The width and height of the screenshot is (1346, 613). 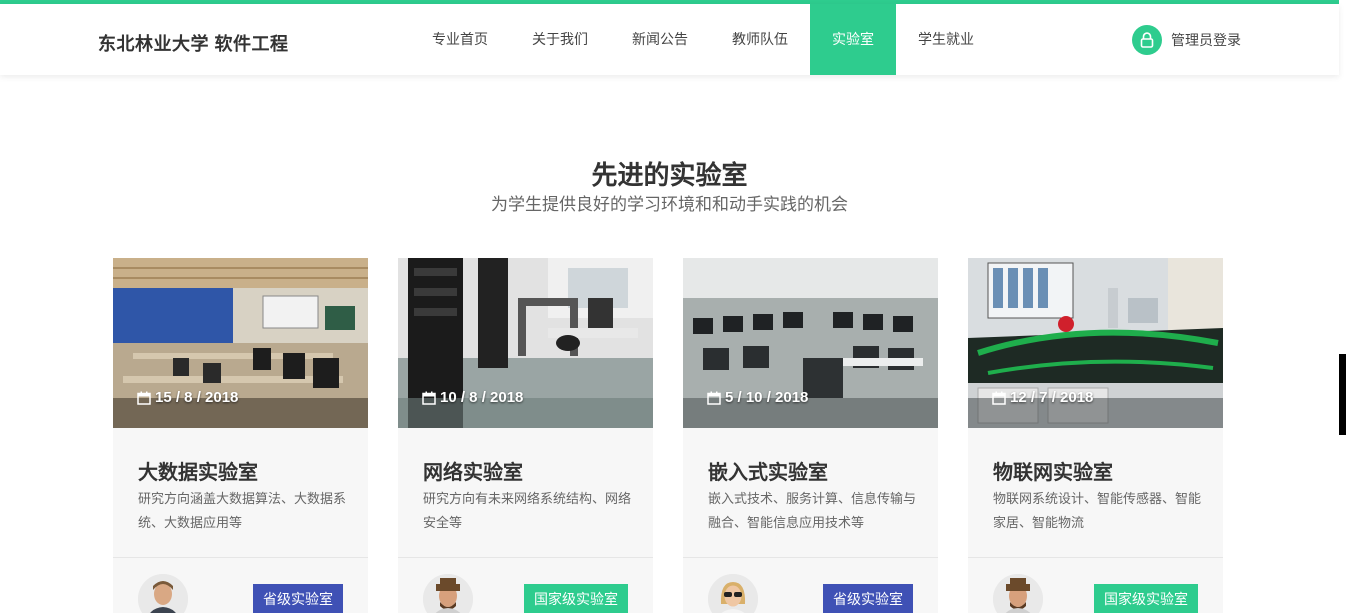 What do you see at coordinates (810, 343) in the screenshot?
I see `lab-photo: 5 / 10 / 2018` at bounding box center [810, 343].